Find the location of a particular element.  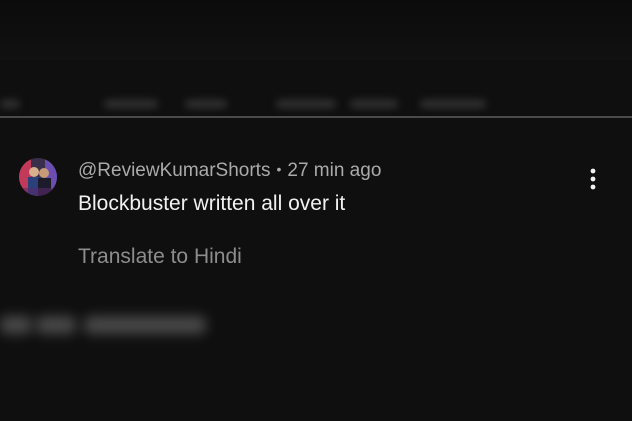

comment-text: Blockbuster written all over it is located at coordinates (212, 203).